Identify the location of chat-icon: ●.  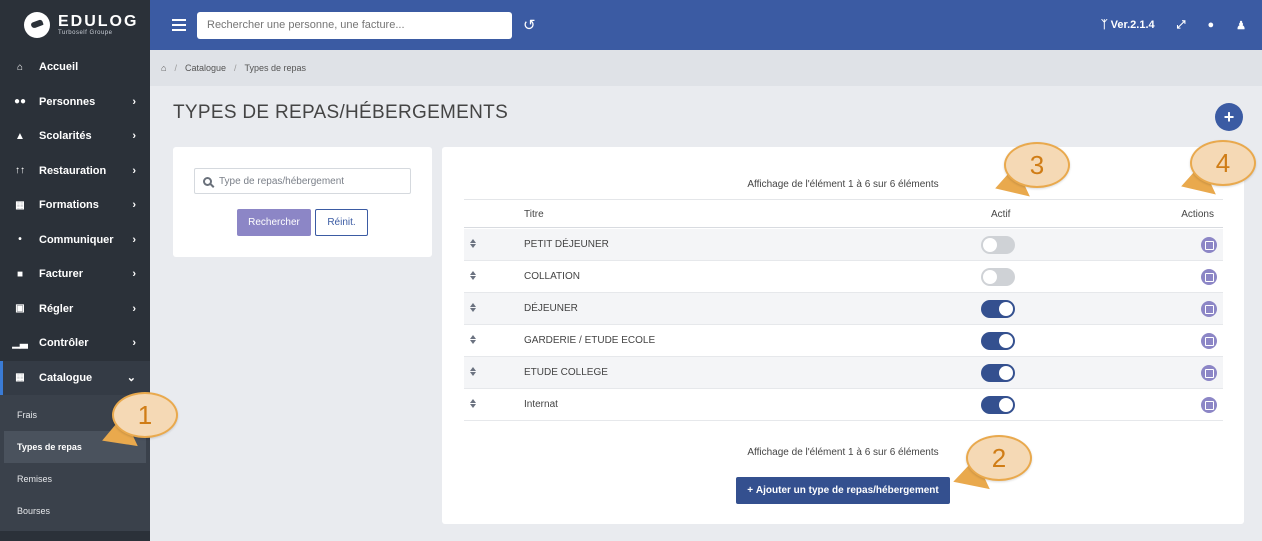
(1210, 25).